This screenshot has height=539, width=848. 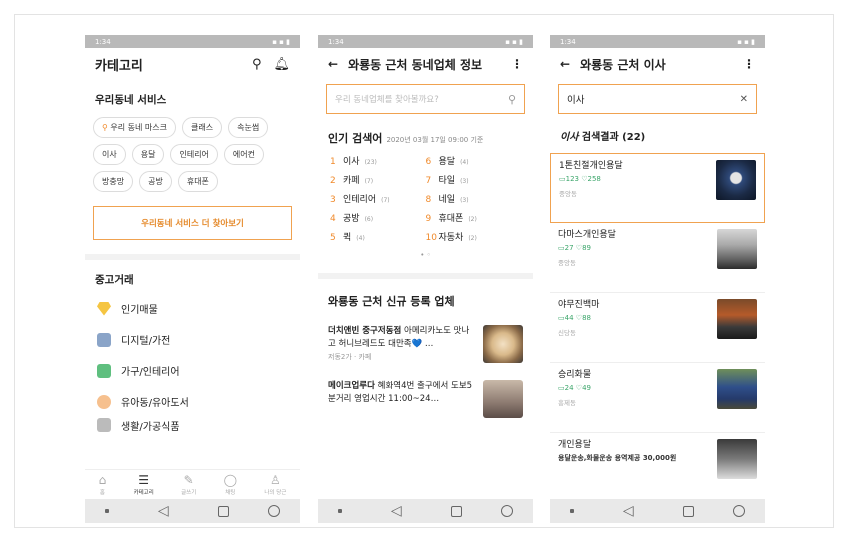 I want to click on tab-my: ♙ 나의 당근, so click(x=275, y=485).